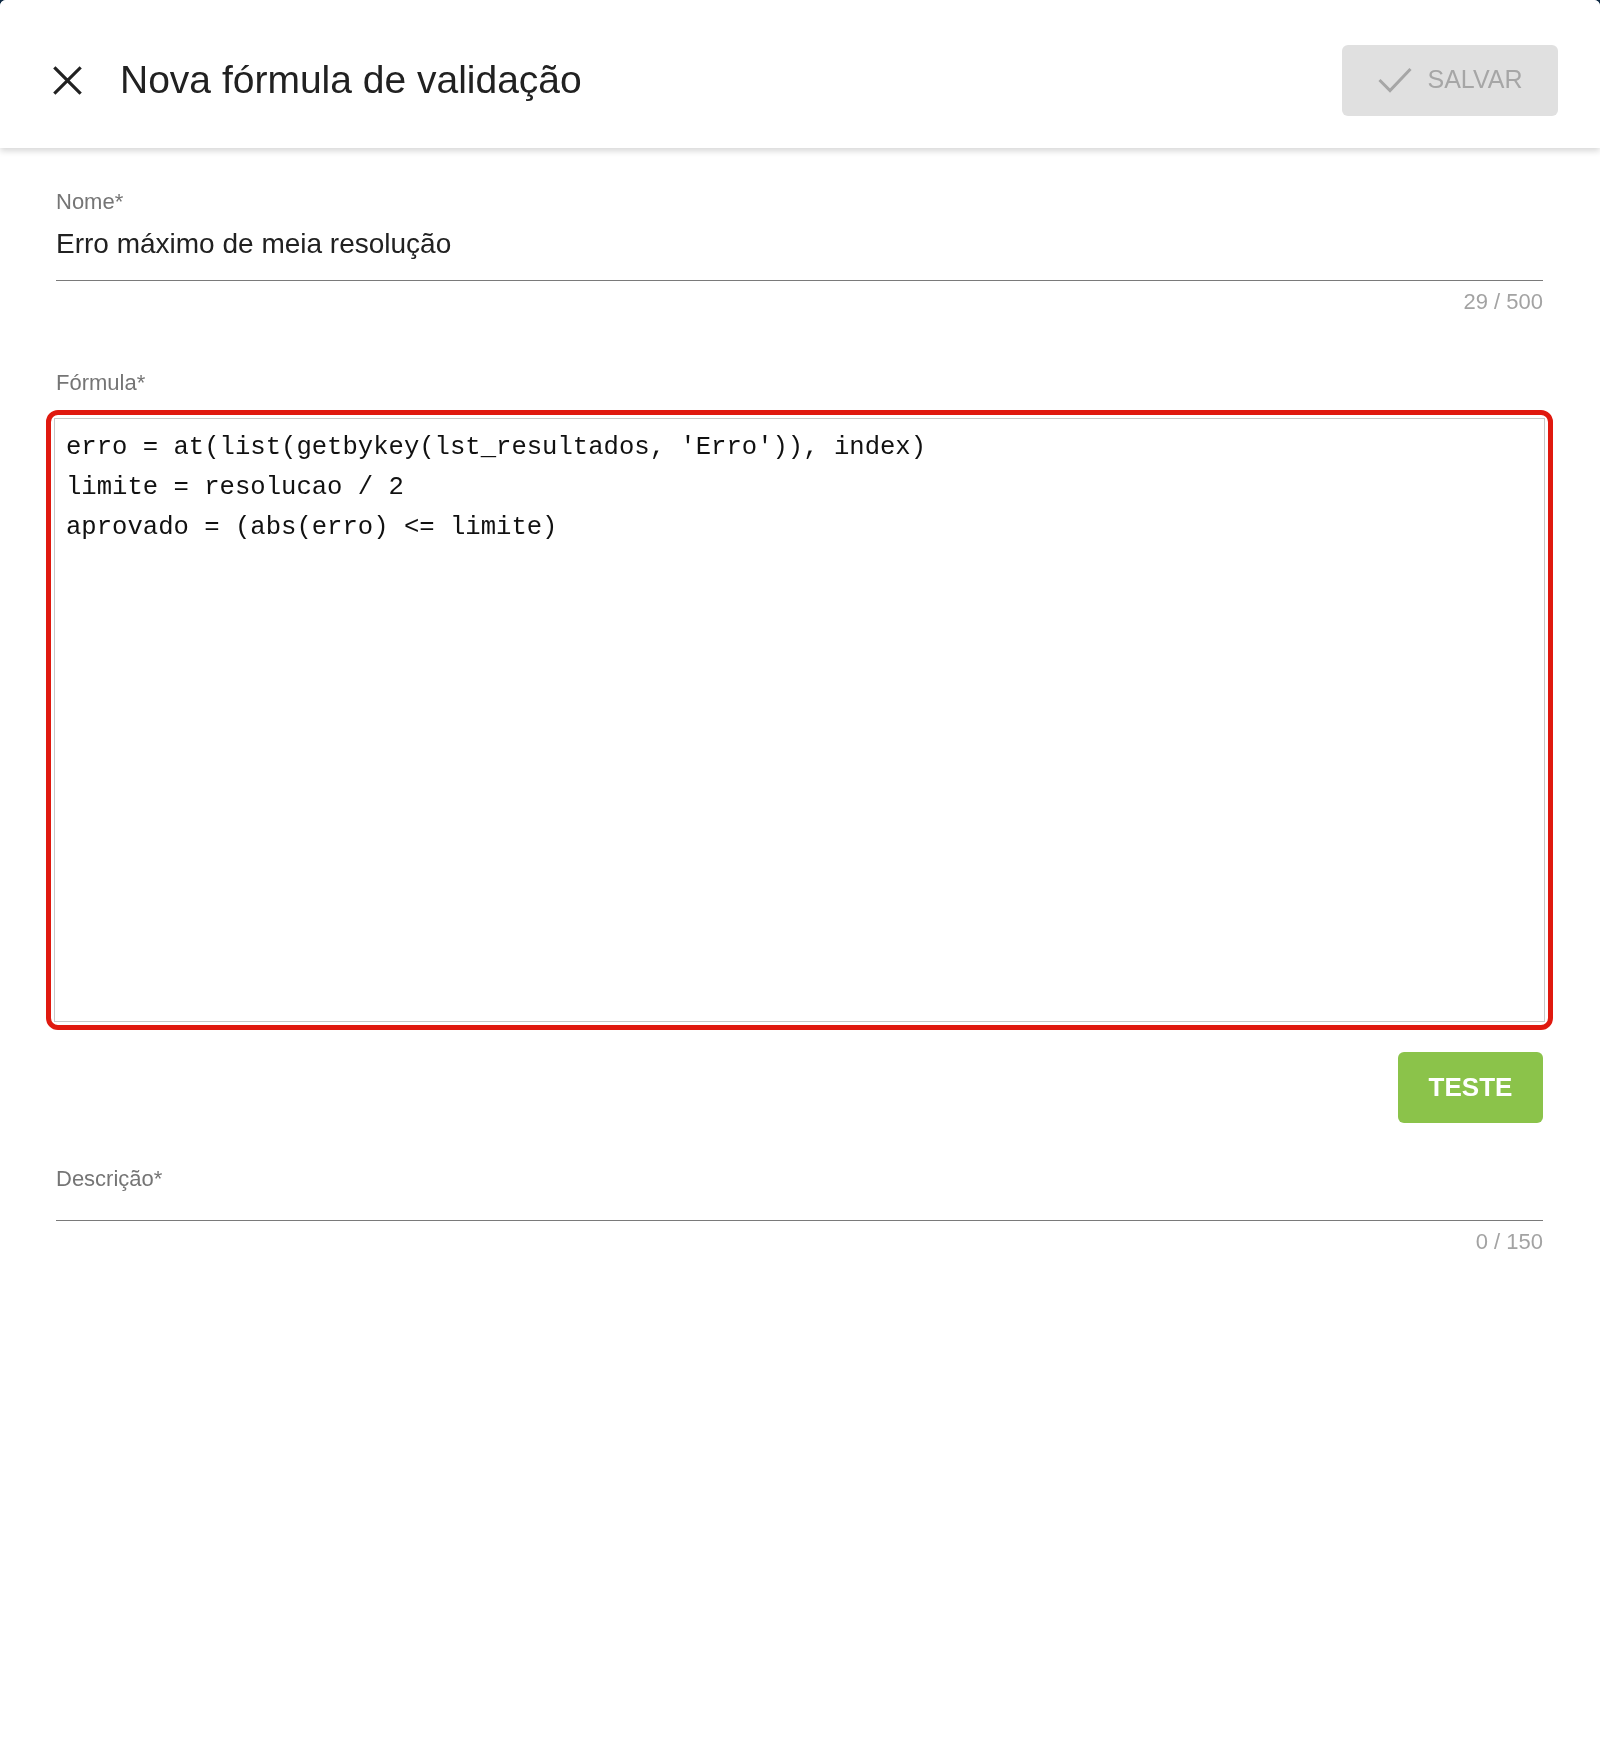 This screenshot has width=1600, height=1744. I want to click on field-label: Descrição*, so click(109, 1179).